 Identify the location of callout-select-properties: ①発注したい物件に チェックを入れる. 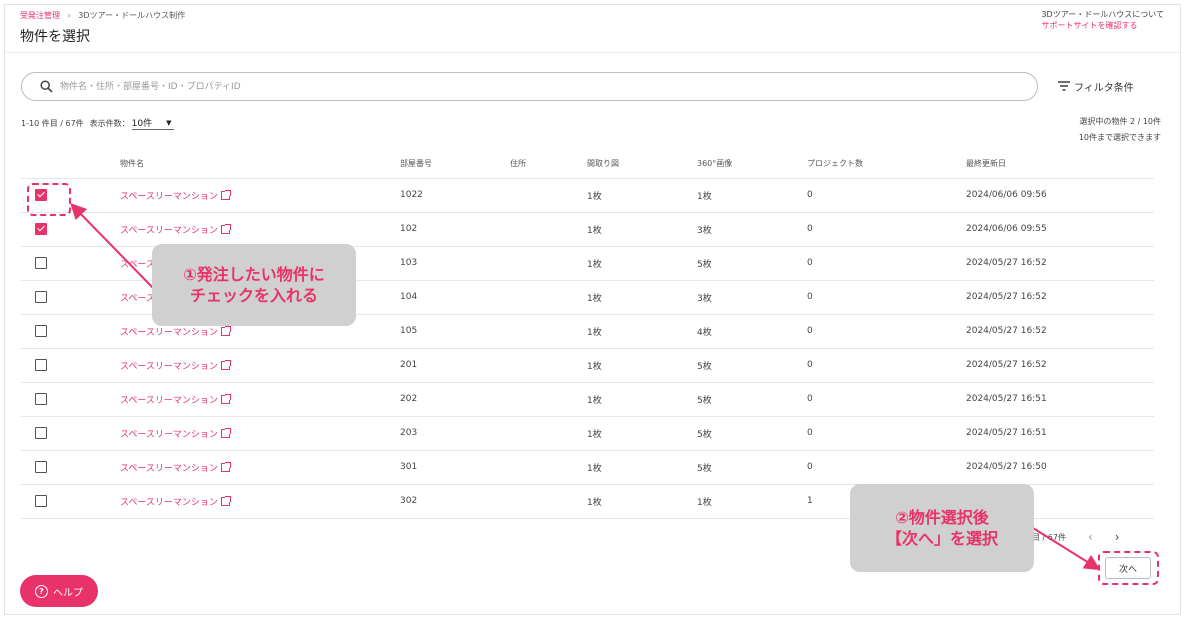
(254, 285).